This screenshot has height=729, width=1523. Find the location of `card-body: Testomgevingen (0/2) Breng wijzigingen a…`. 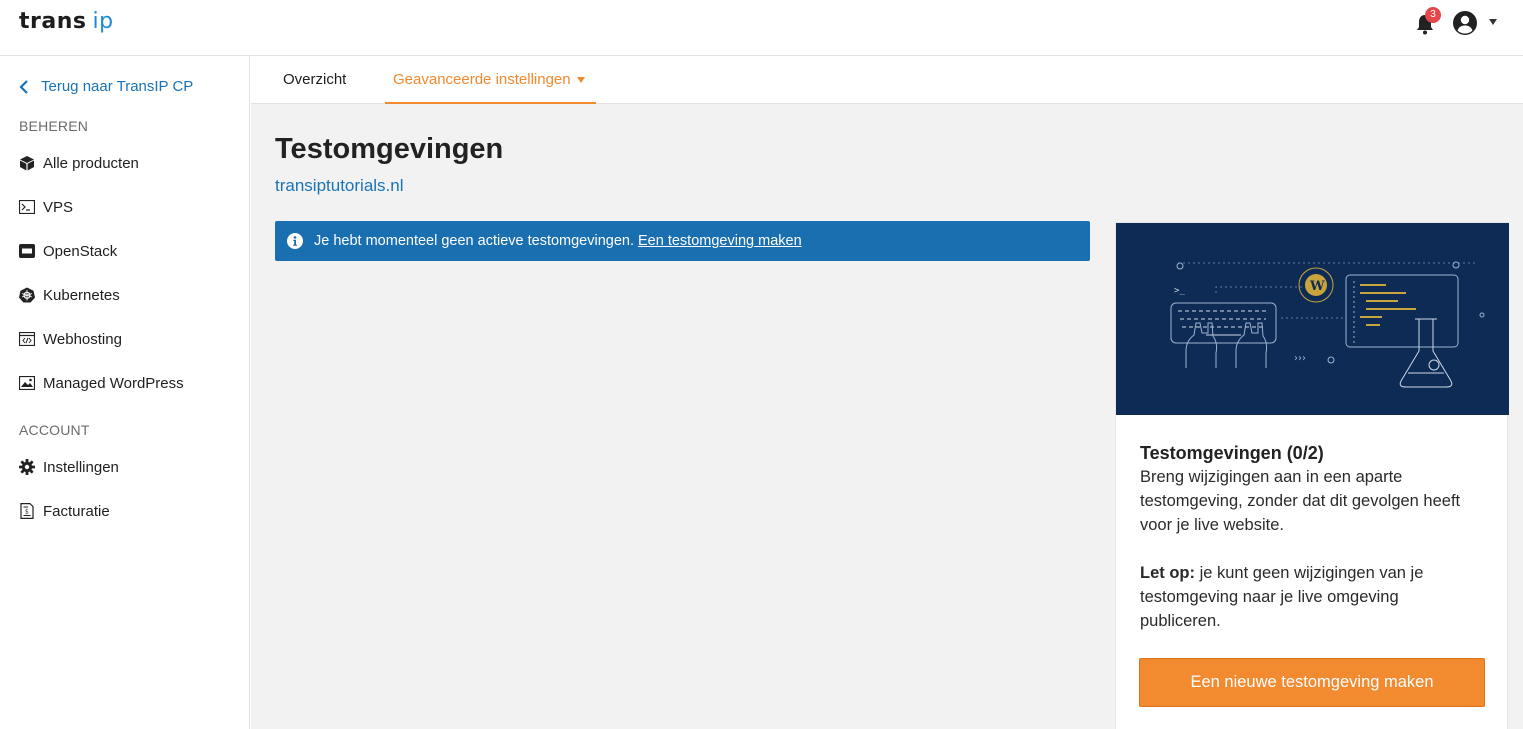

card-body: Testomgevingen (0/2) Breng wijzigingen a… is located at coordinates (1311, 524).